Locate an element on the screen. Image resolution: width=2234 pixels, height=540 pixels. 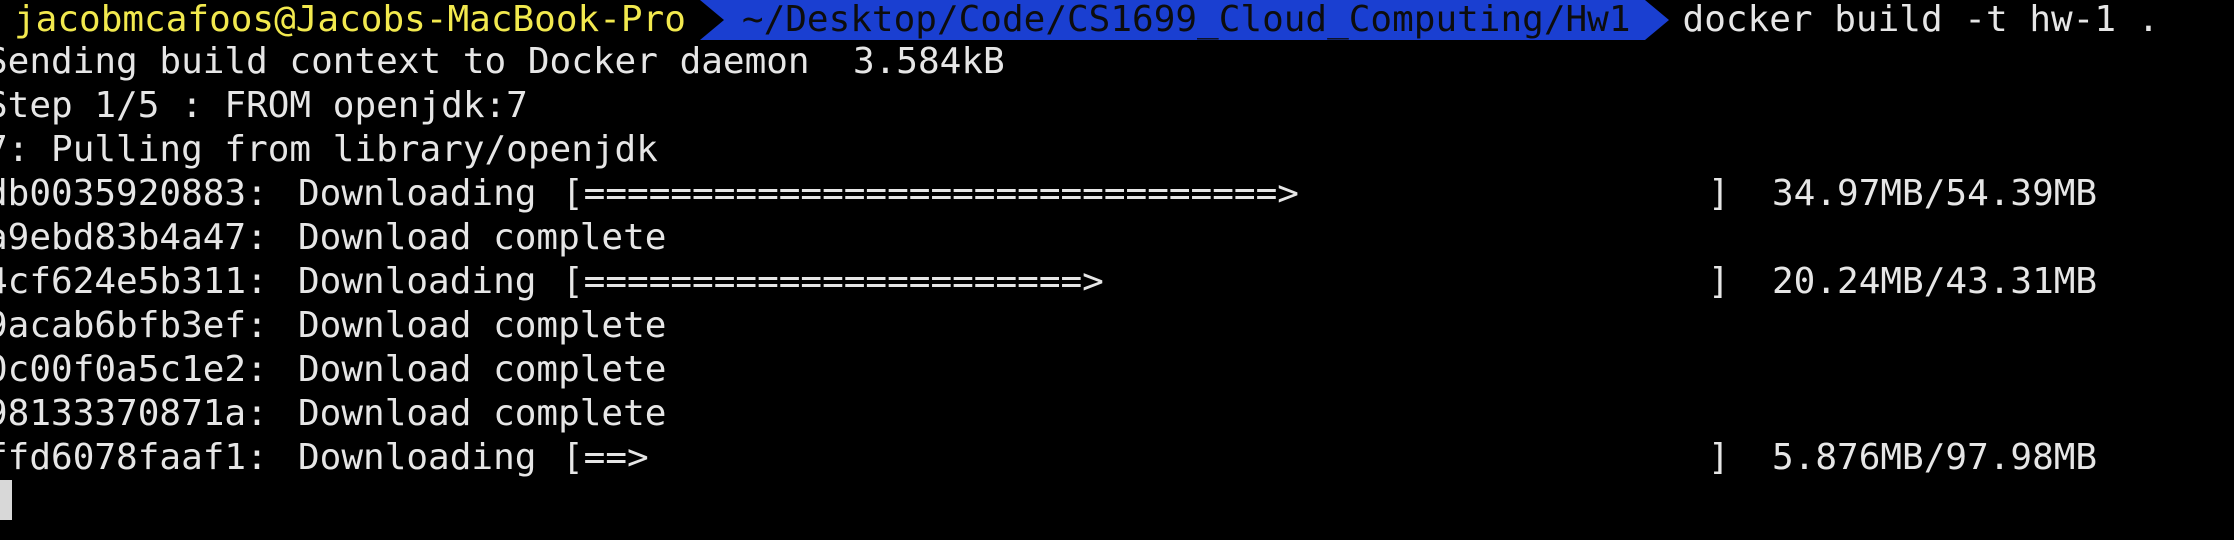
layer-id: 98133370871a: is located at coordinates (134, 413).